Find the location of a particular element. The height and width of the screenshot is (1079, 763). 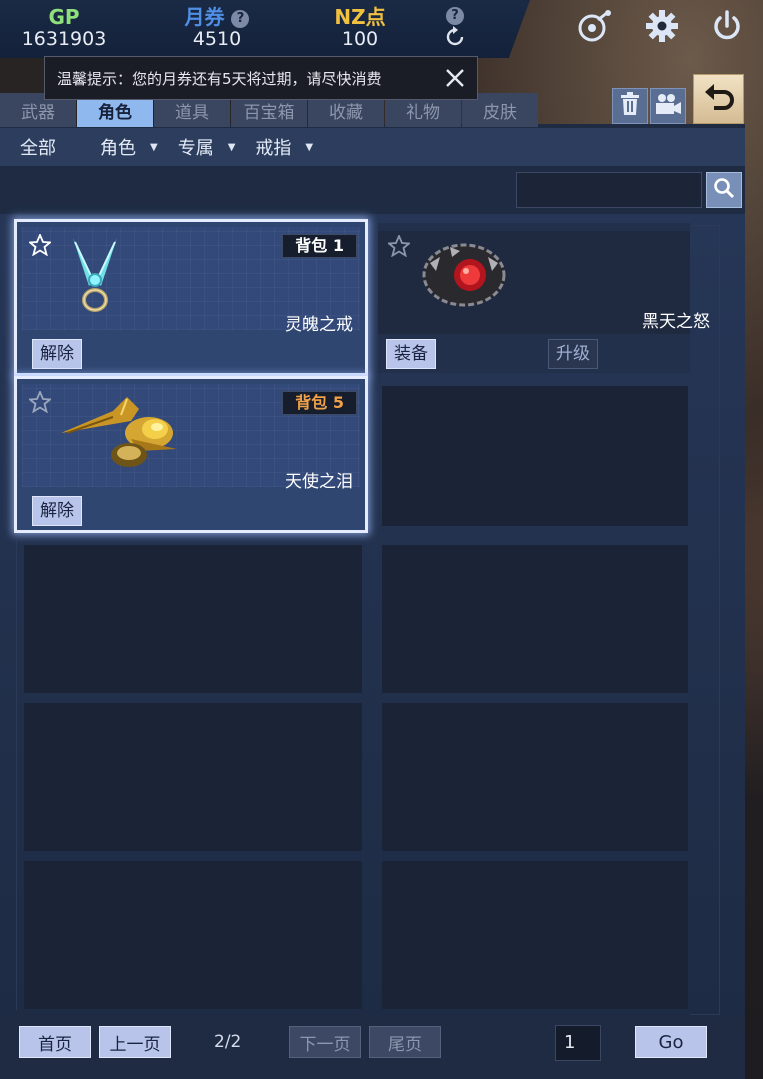

lingpo-ring-image is located at coordinates (95, 277).